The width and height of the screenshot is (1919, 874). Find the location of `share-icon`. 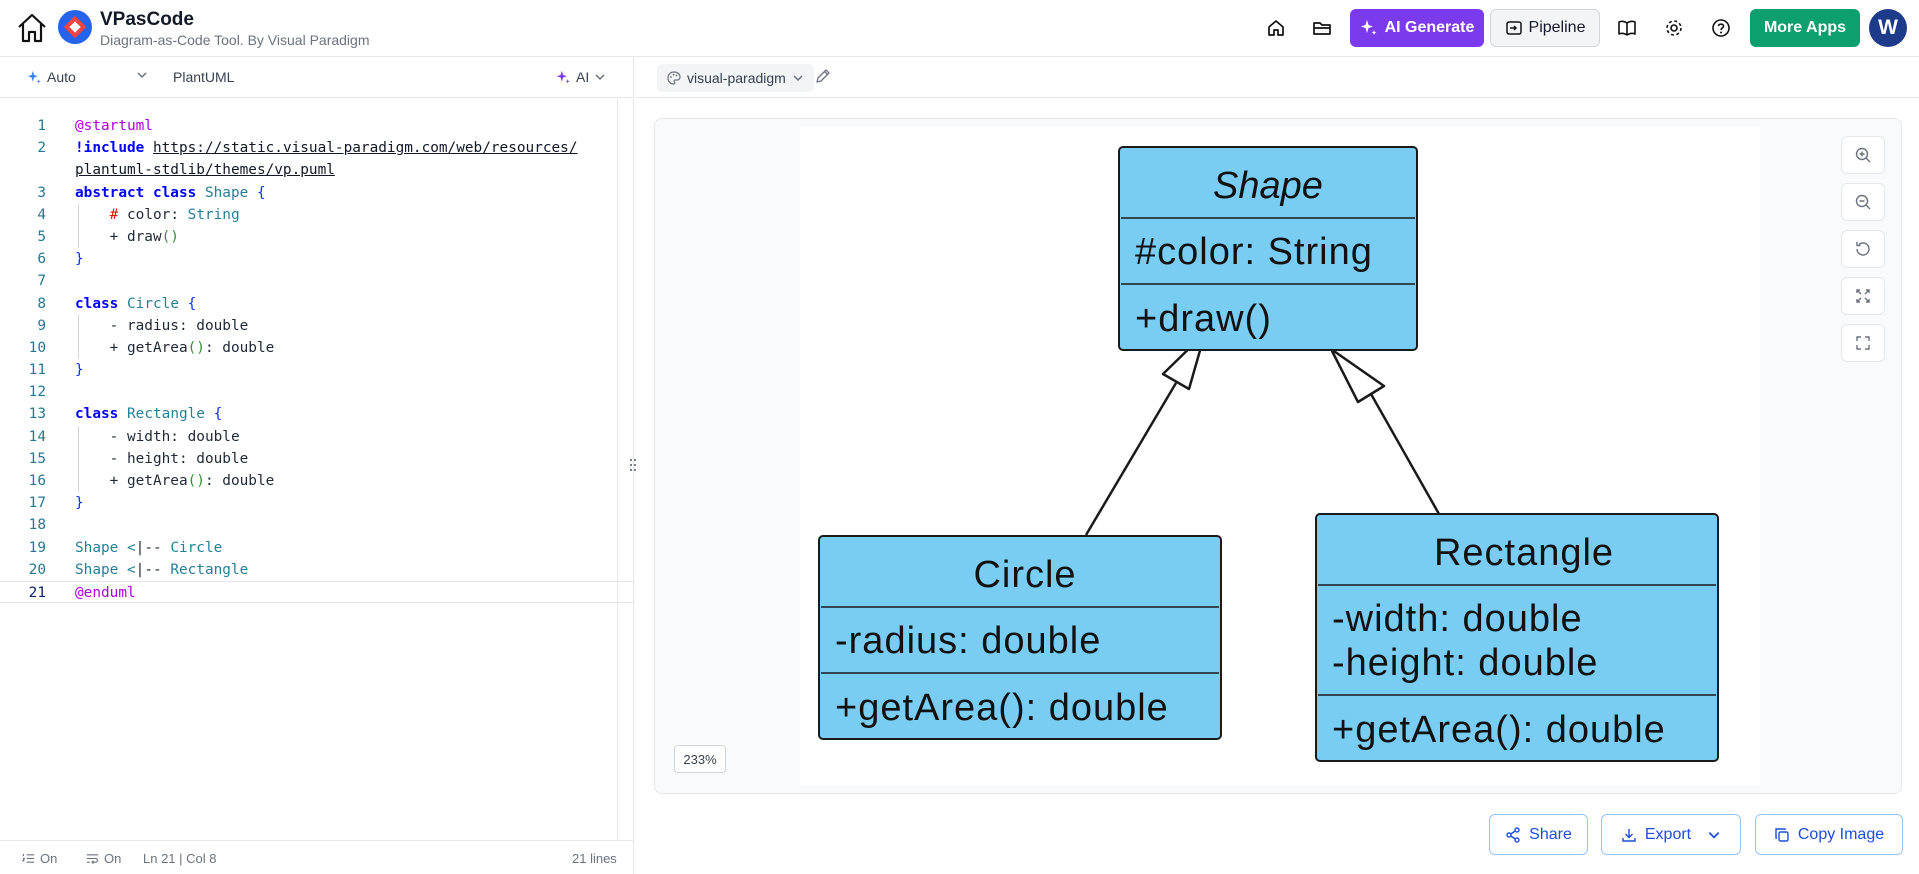

share-icon is located at coordinates (1513, 834).